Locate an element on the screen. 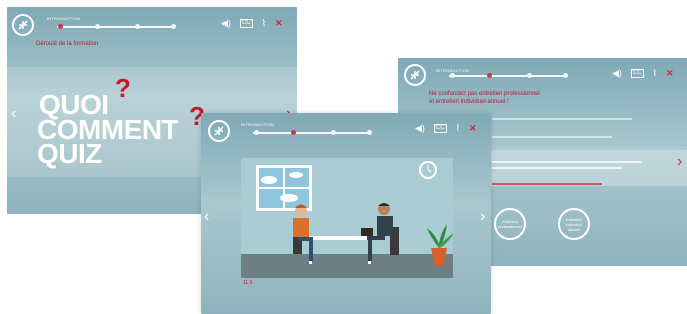  professional-interview-button: Entretien professionnel is located at coordinates (510, 224).